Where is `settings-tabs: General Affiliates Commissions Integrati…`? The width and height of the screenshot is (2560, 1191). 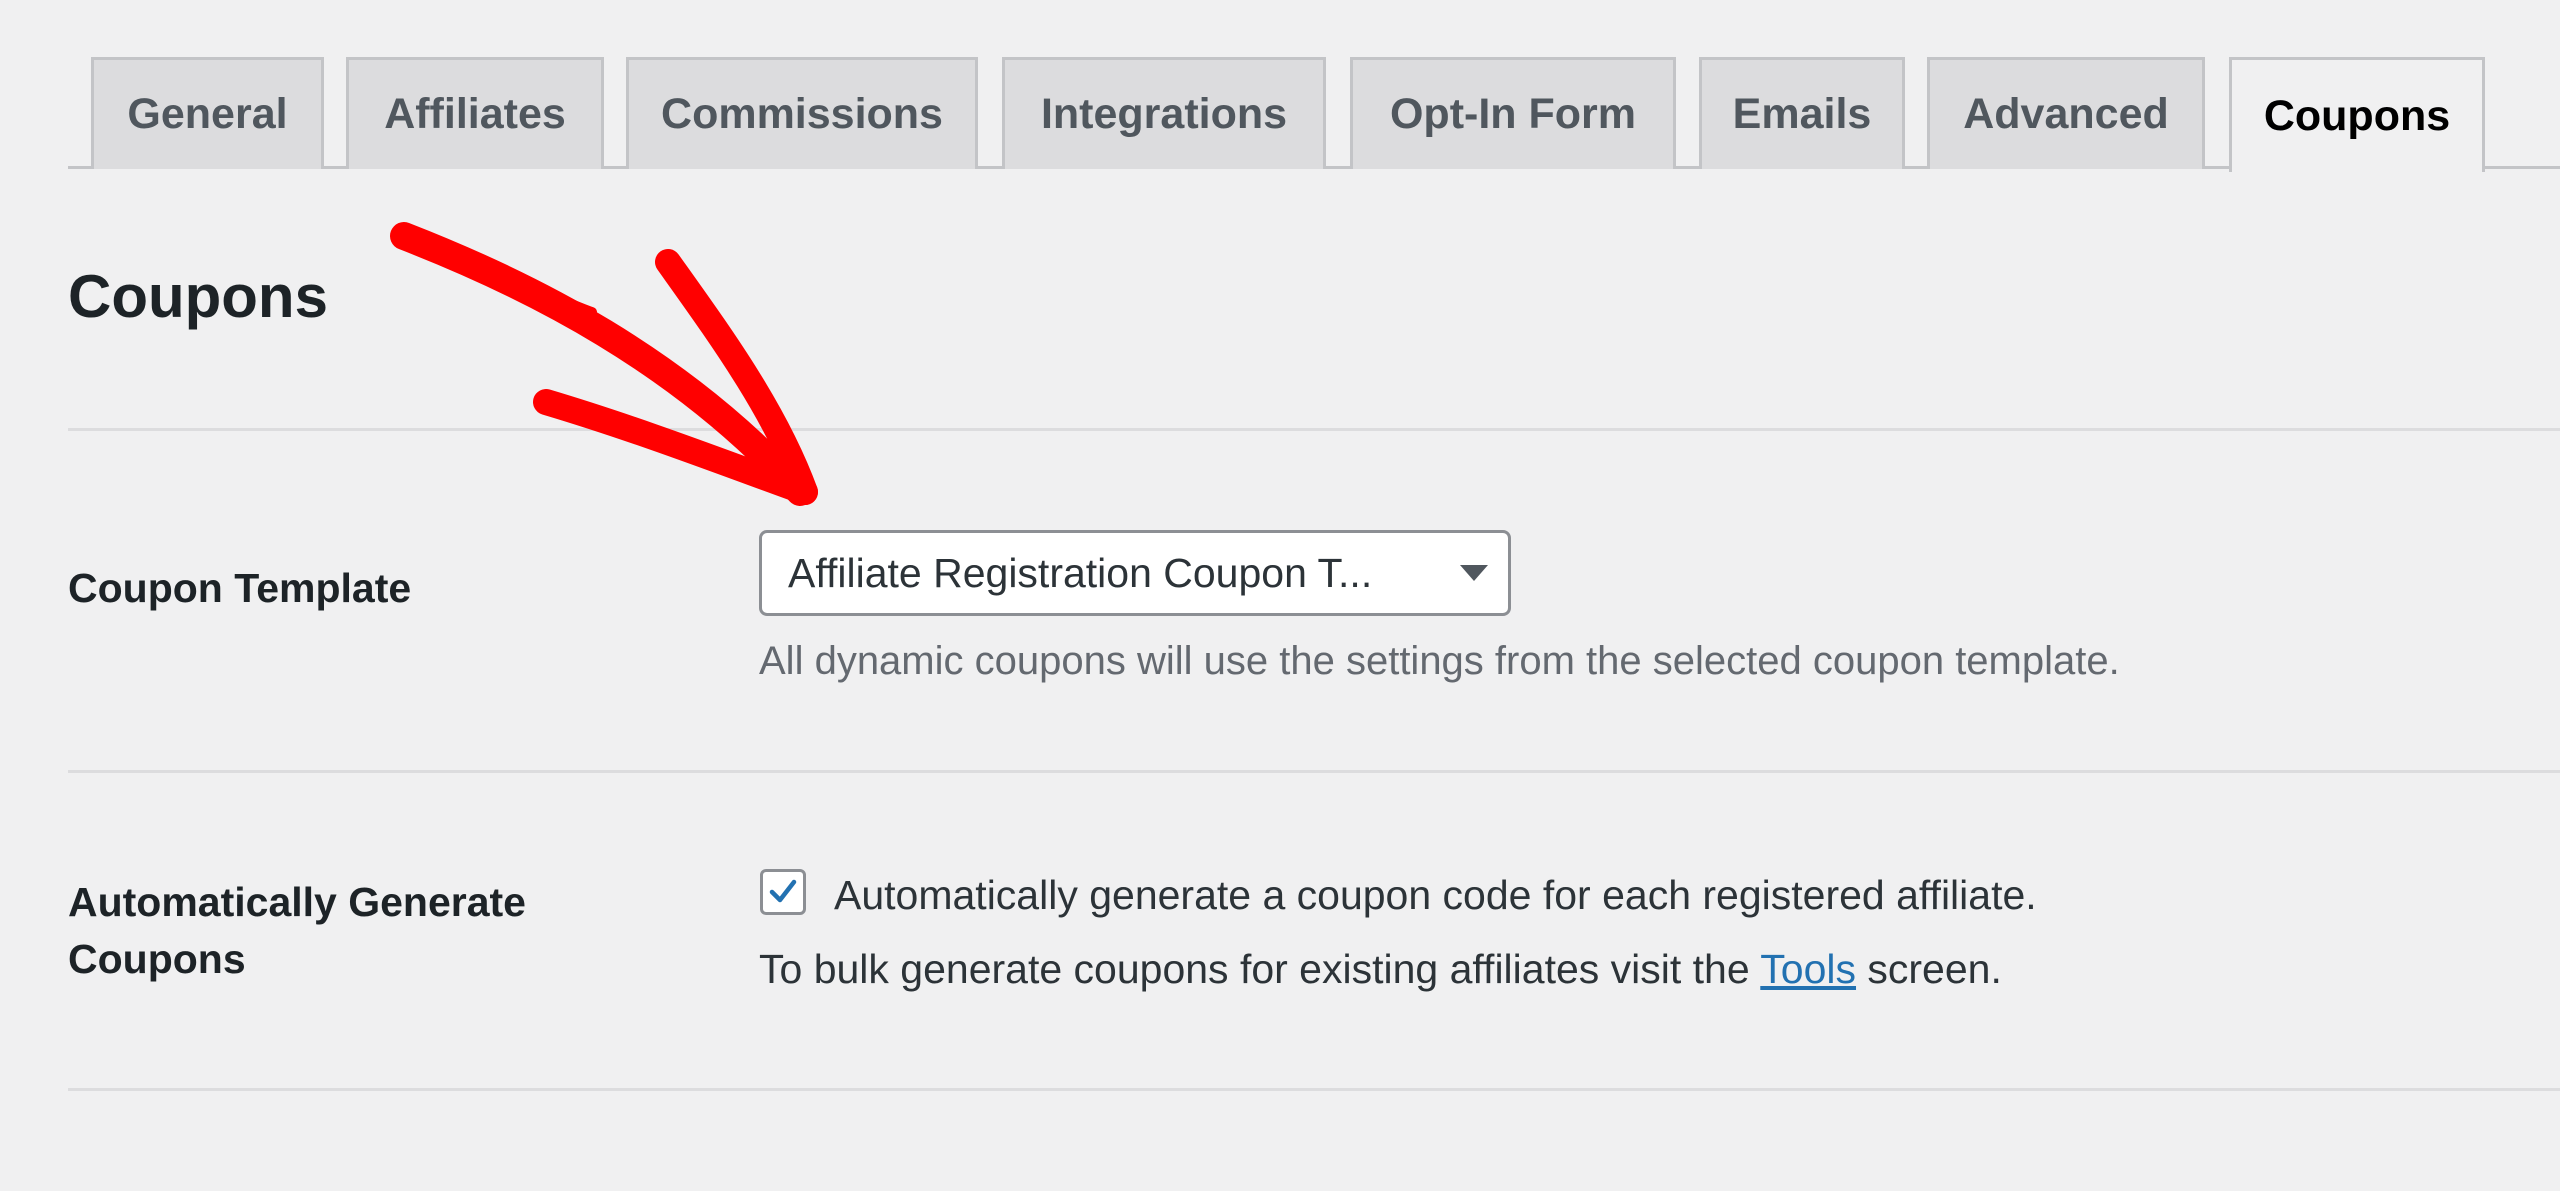
settings-tabs: General Affiliates Commissions Integrati… is located at coordinates (1314, 114).